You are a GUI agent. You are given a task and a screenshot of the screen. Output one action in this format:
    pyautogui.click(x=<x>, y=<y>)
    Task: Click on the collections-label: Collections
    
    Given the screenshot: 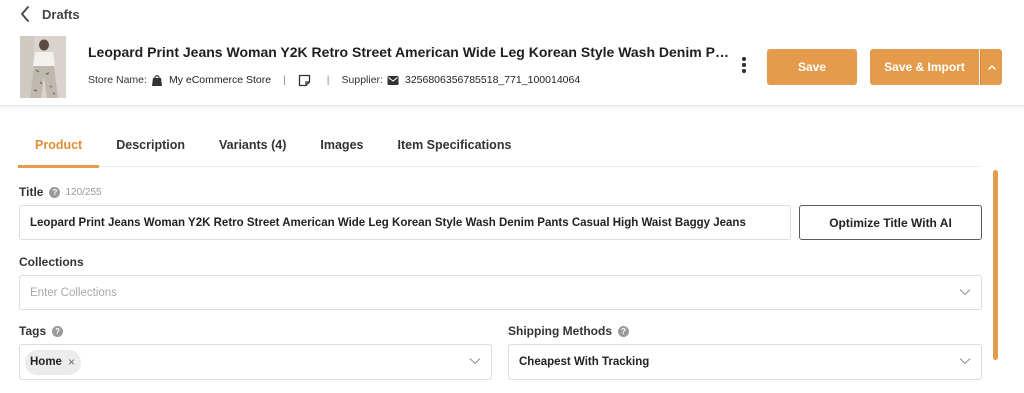 What is the action you would take?
    pyautogui.click(x=51, y=262)
    